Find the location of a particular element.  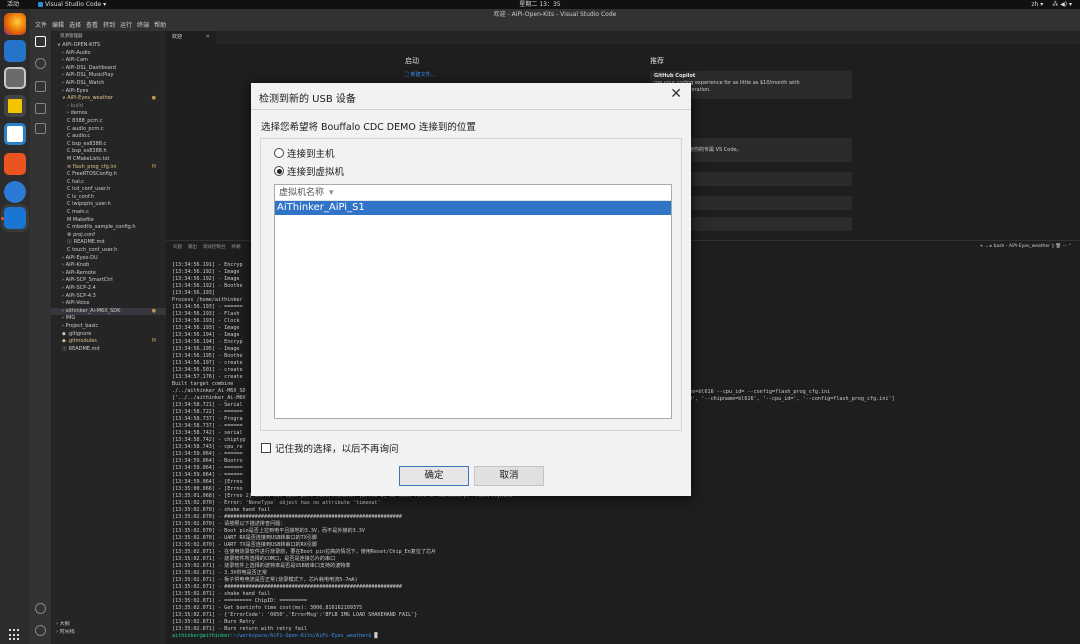

tree-item: ∨ AIPI-OPEN-KITS is located at coordinates (108, 46).